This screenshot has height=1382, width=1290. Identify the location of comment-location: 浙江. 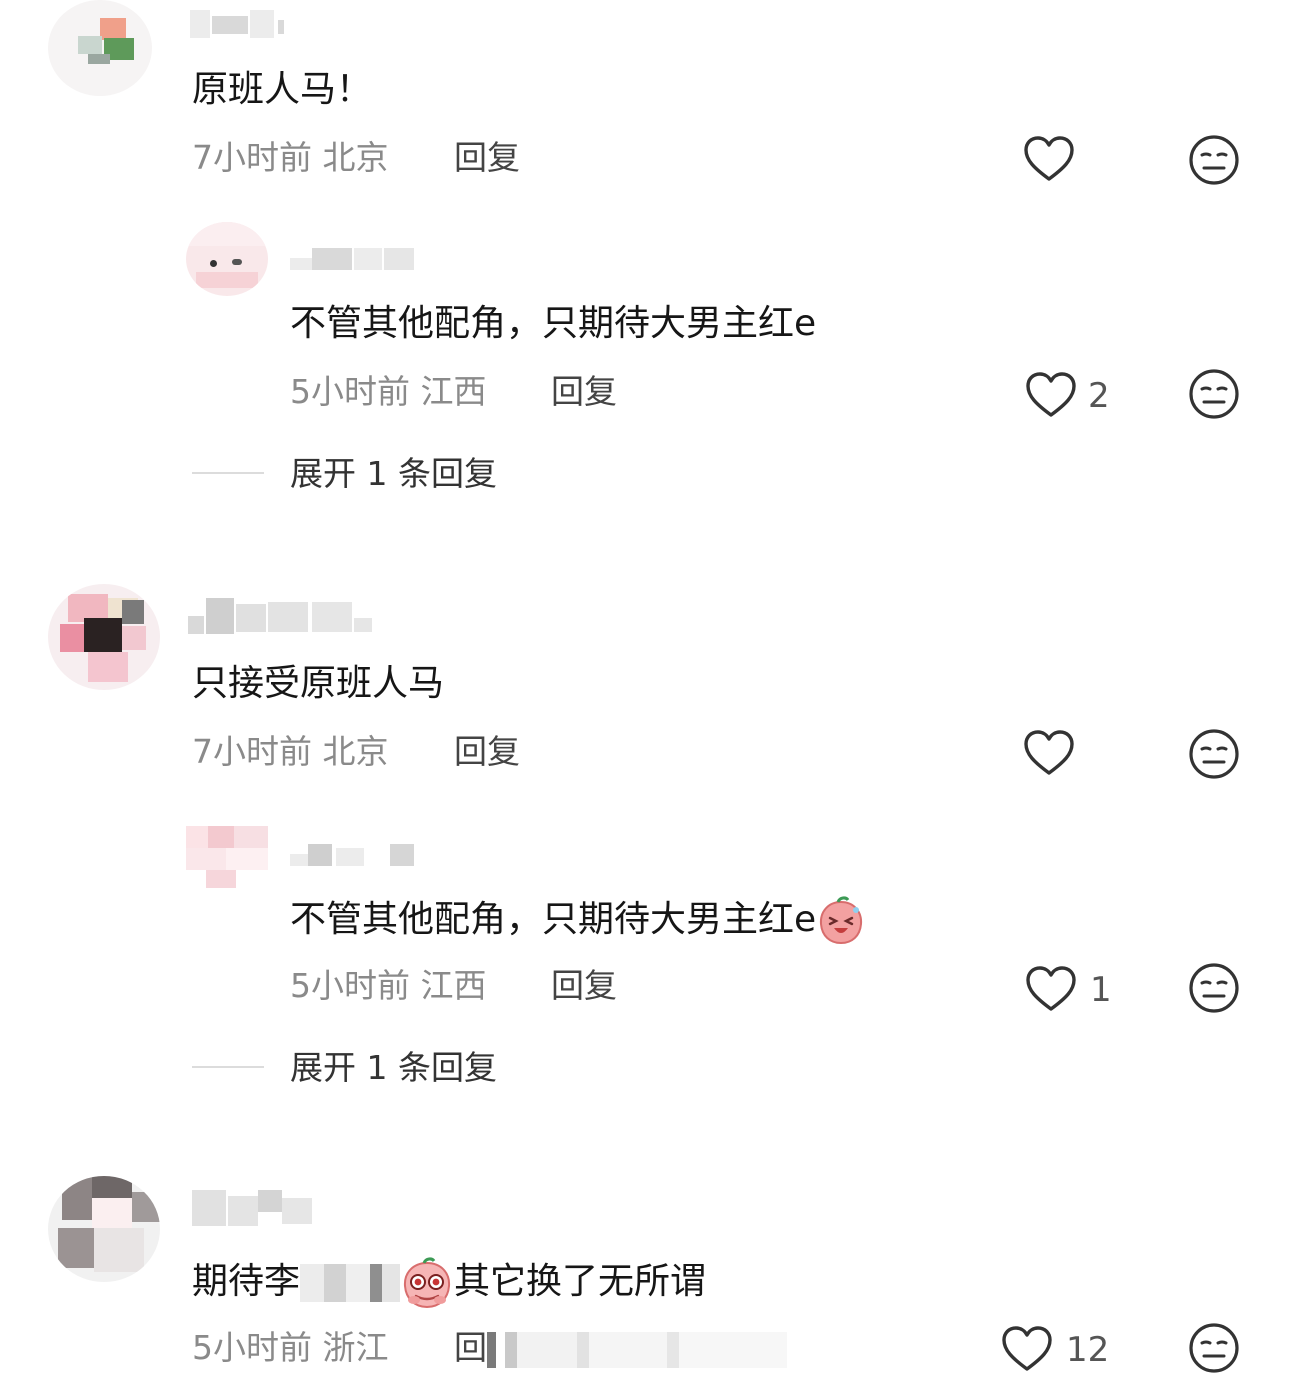
(355, 1347).